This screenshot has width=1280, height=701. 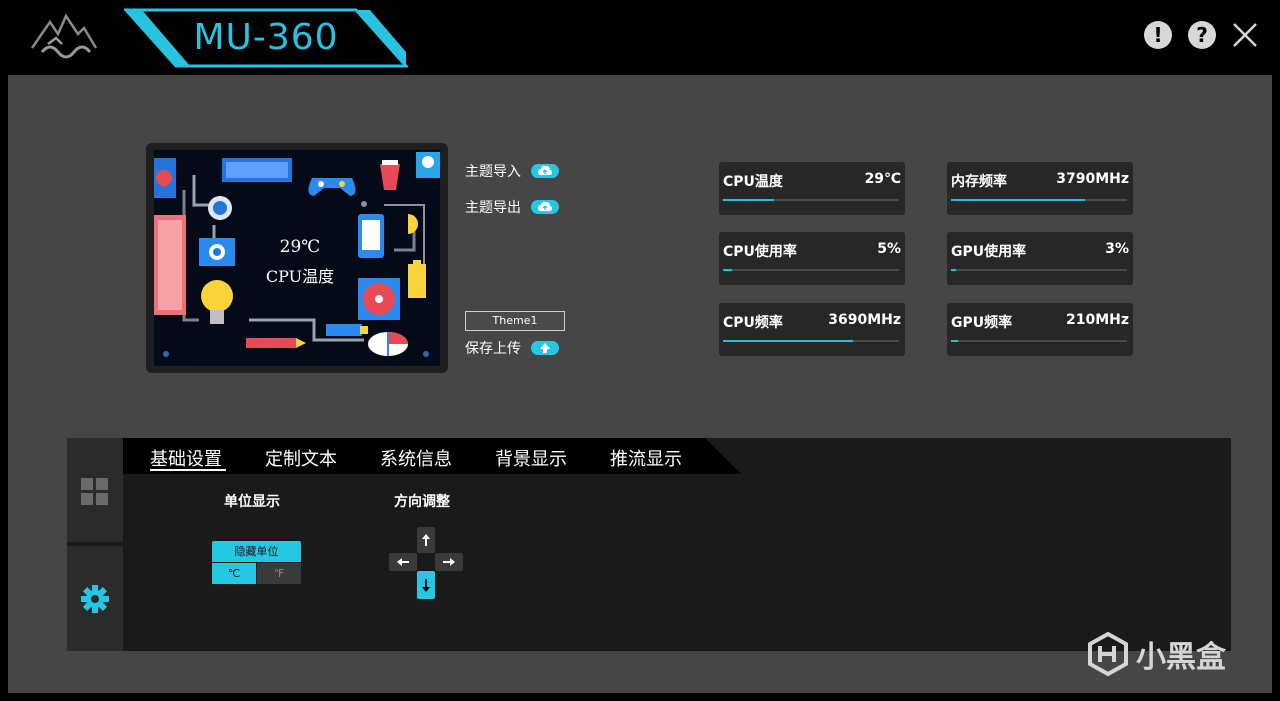 I want to click on save-upload-button: 保存上传, so click(x=512, y=348).